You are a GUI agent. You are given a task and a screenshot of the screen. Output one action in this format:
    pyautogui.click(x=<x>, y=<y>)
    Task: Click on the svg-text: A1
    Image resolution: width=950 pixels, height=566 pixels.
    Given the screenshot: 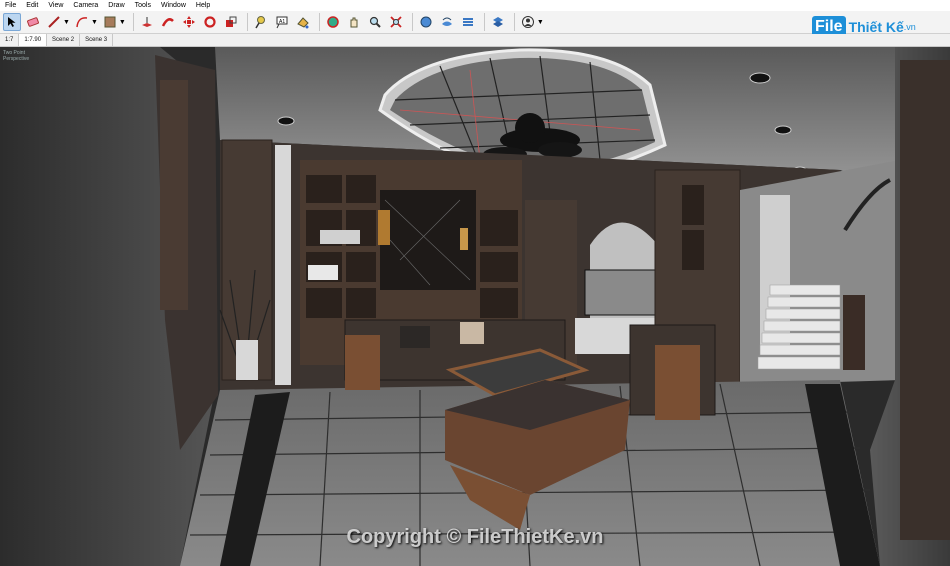 What is the action you would take?
    pyautogui.click(x=282, y=22)
    